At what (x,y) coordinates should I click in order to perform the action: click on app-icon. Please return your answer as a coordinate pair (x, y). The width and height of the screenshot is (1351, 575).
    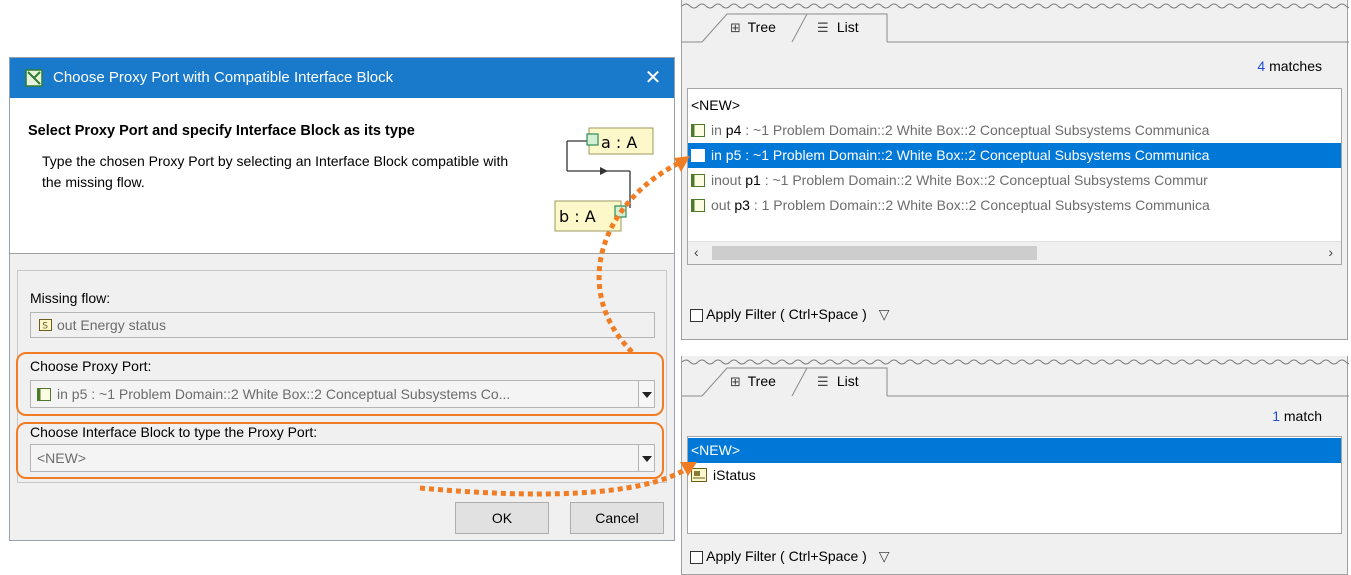
    Looking at the image, I should click on (34, 78).